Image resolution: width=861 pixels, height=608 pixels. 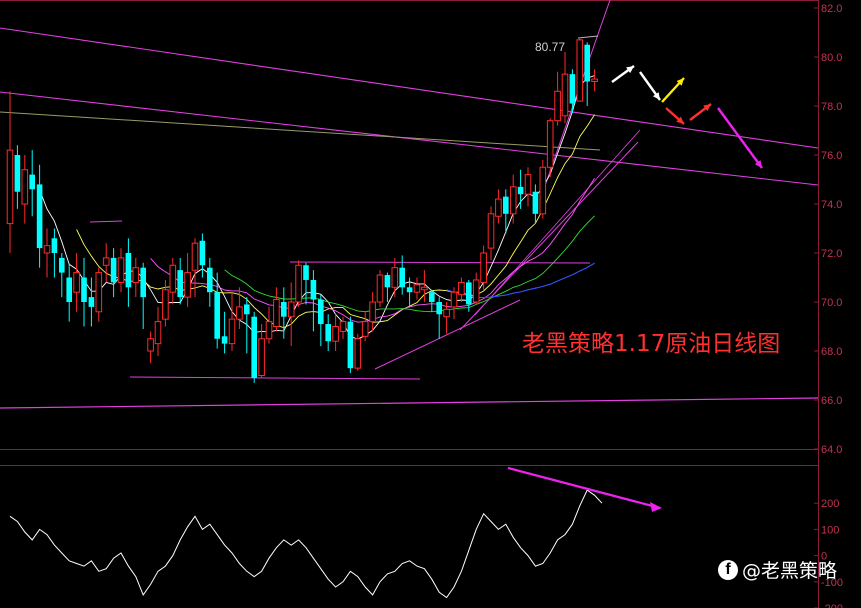 I want to click on arrow-down-magenta, so click(x=740, y=138).